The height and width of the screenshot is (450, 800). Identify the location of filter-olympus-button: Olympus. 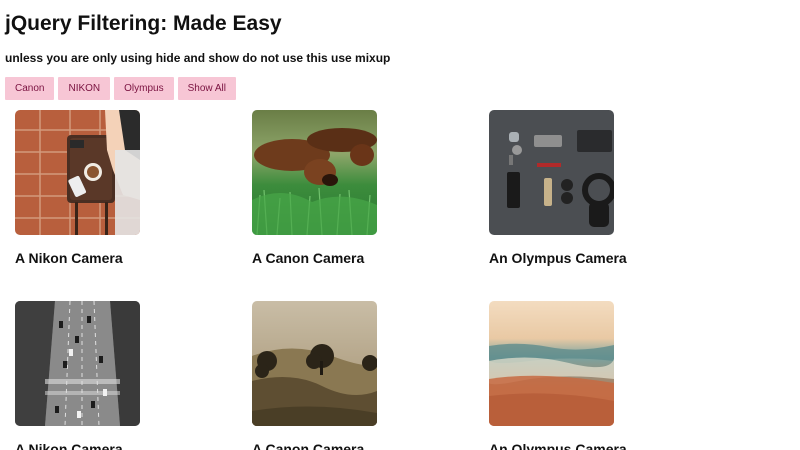
(144, 88).